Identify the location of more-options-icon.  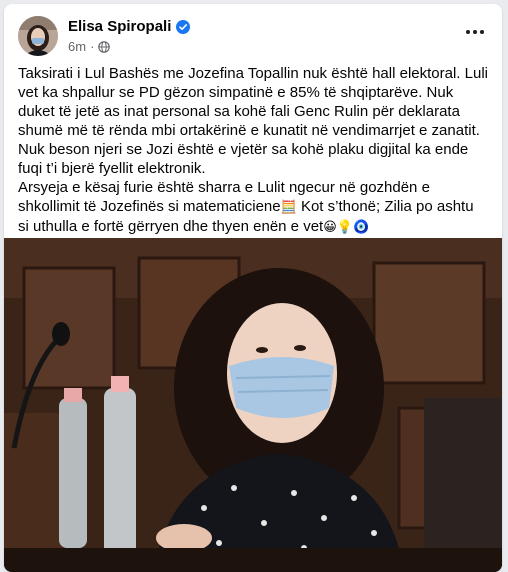
(475, 32).